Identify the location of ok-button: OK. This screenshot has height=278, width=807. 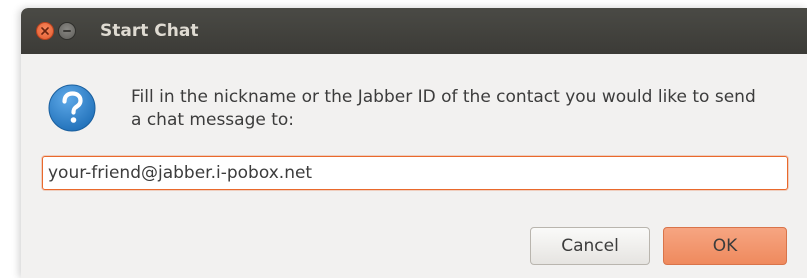
(725, 246).